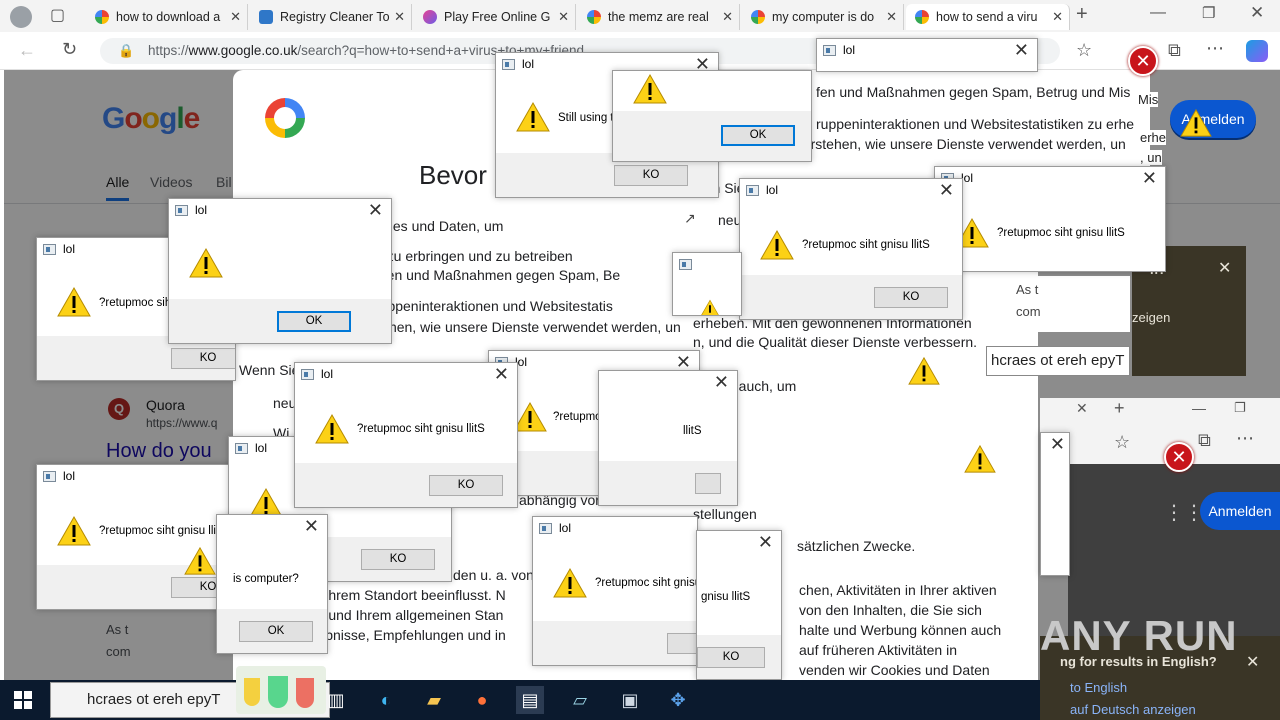  What do you see at coordinates (580, 700) in the screenshot?
I see `notepad-icon: ▱` at bounding box center [580, 700].